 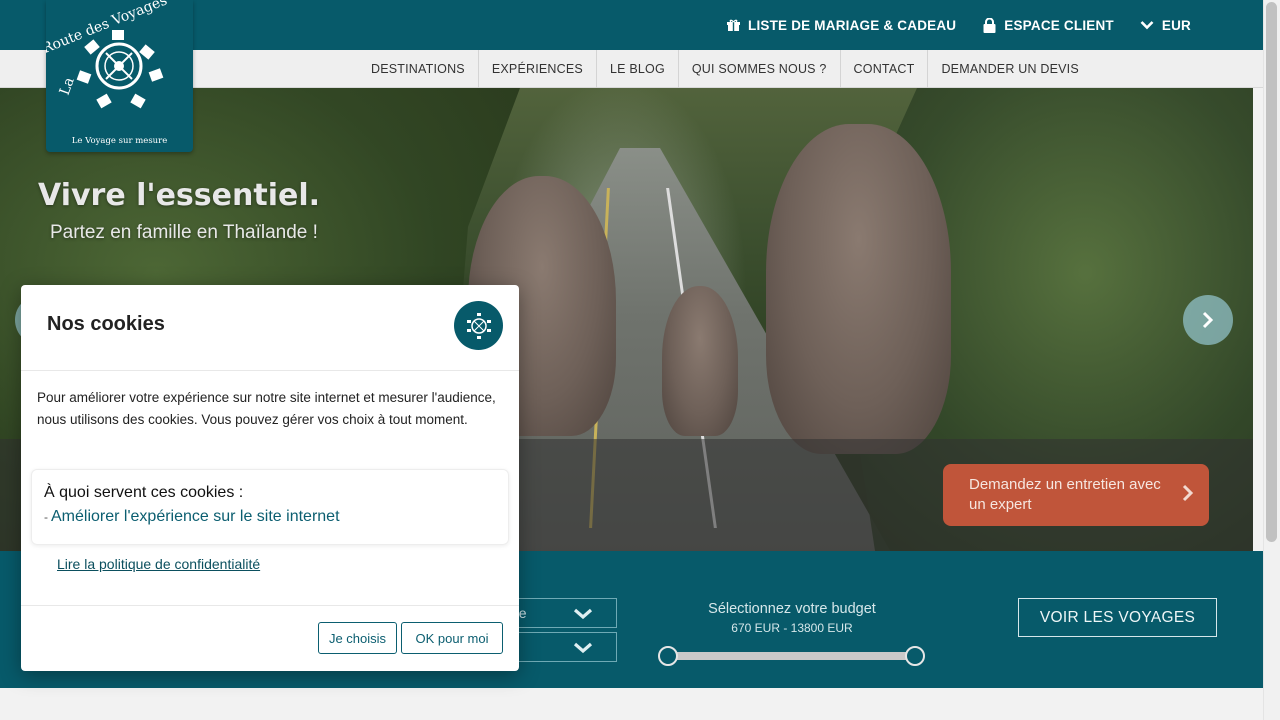 I want to click on carousel-next-button, so click(x=1208, y=320).